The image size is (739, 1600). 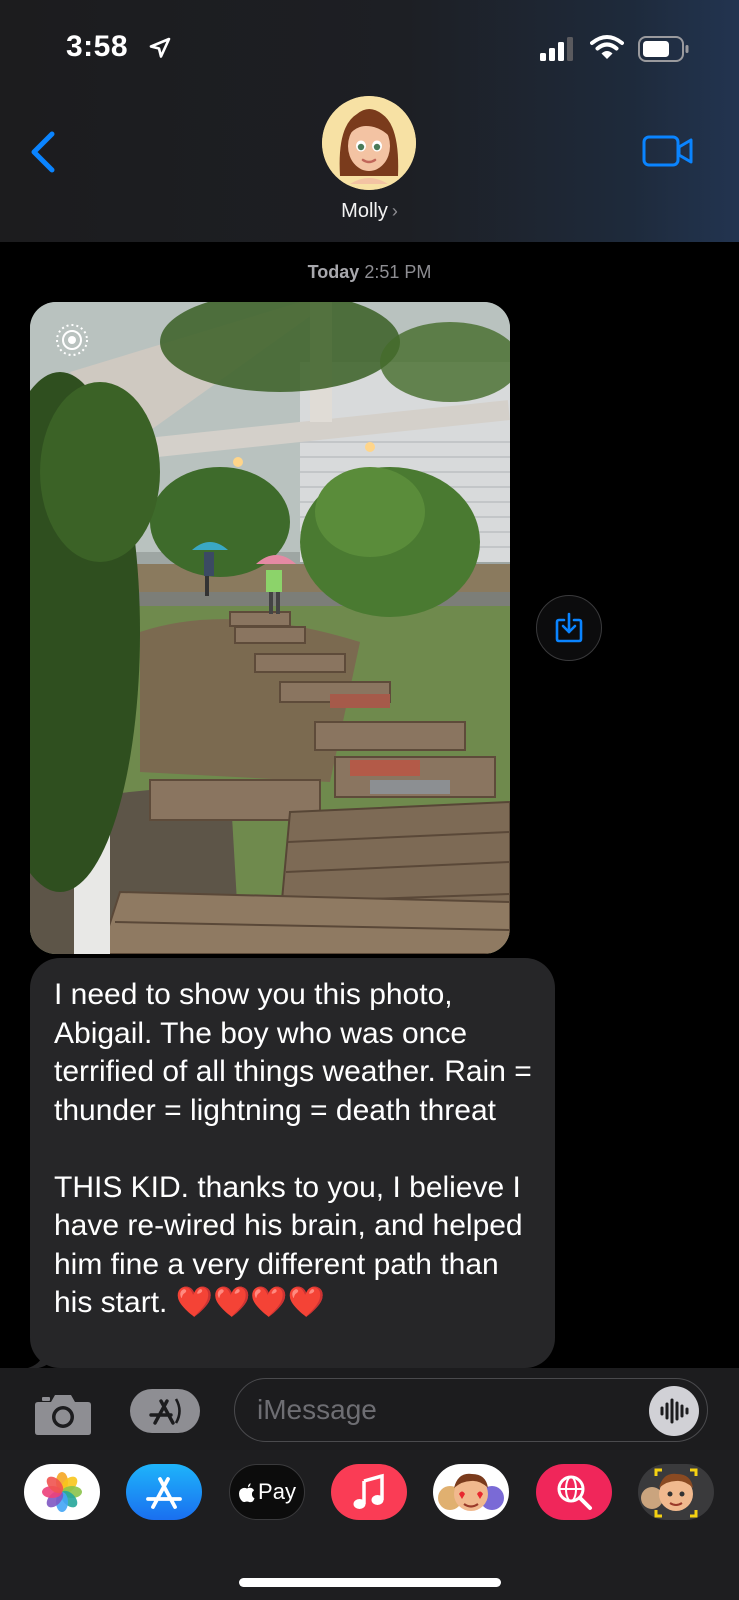 I want to click on app-store-a-icon, so click(x=164, y=1493).